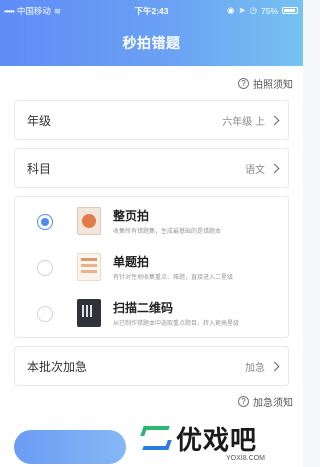  What do you see at coordinates (131, 262) in the screenshot?
I see `option-title: 单题拍` at bounding box center [131, 262].